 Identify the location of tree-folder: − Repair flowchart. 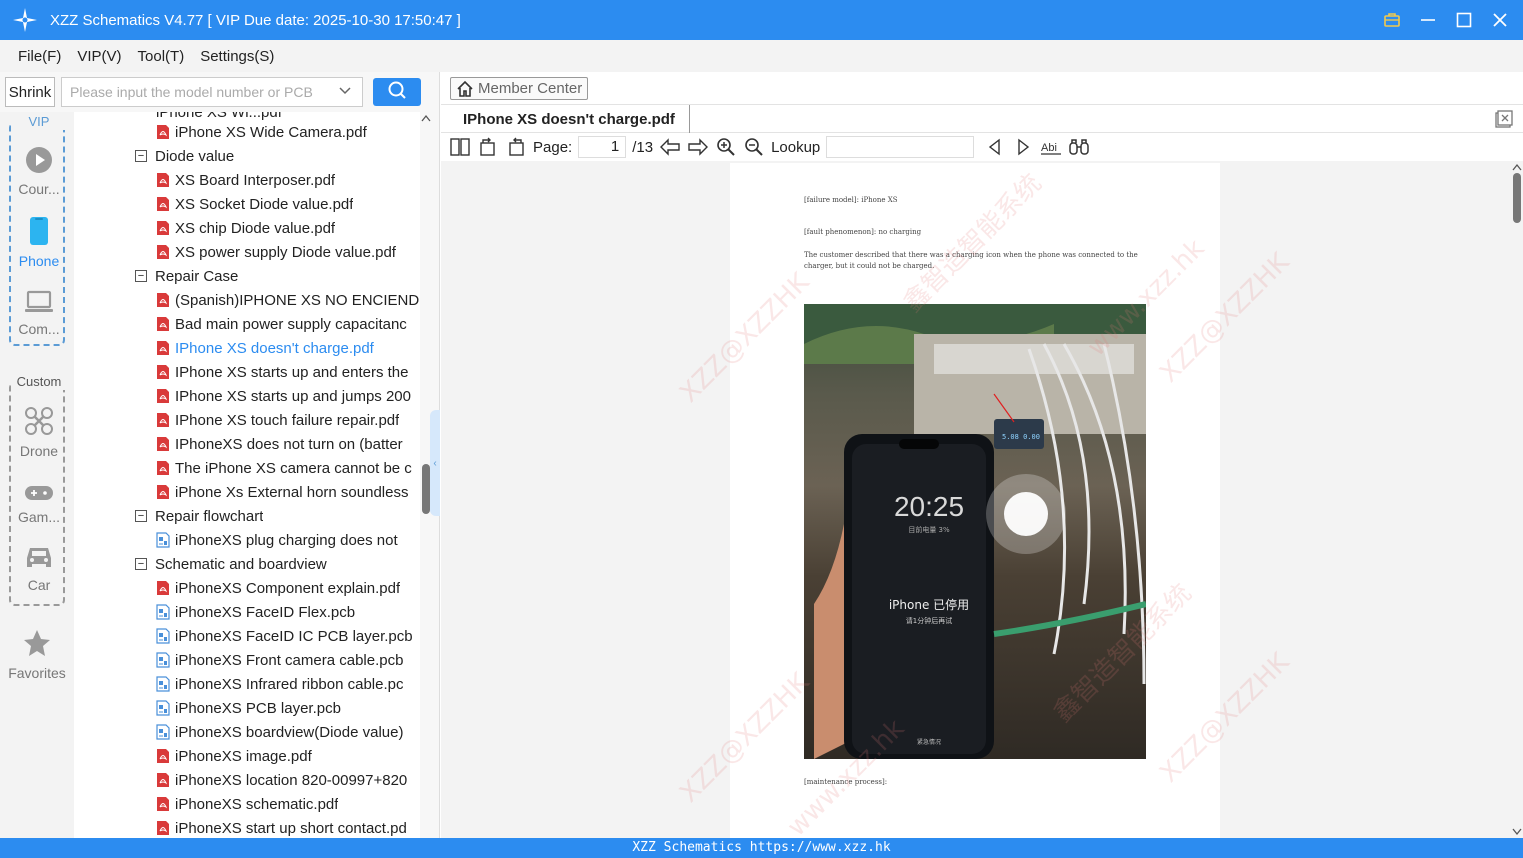
(199, 516).